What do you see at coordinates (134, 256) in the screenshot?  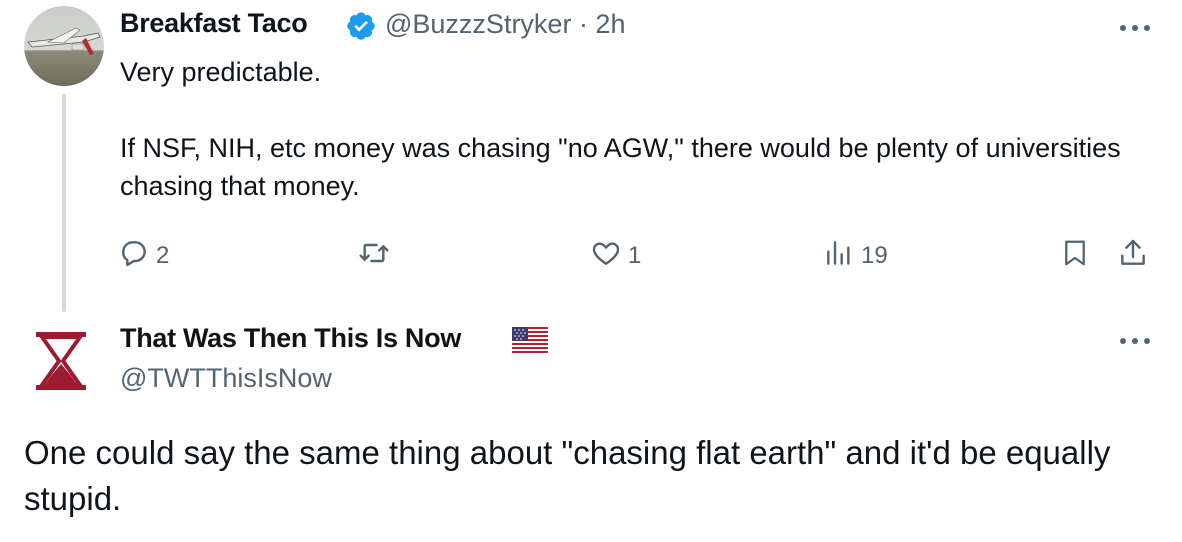 I see `reply-icon` at bounding box center [134, 256].